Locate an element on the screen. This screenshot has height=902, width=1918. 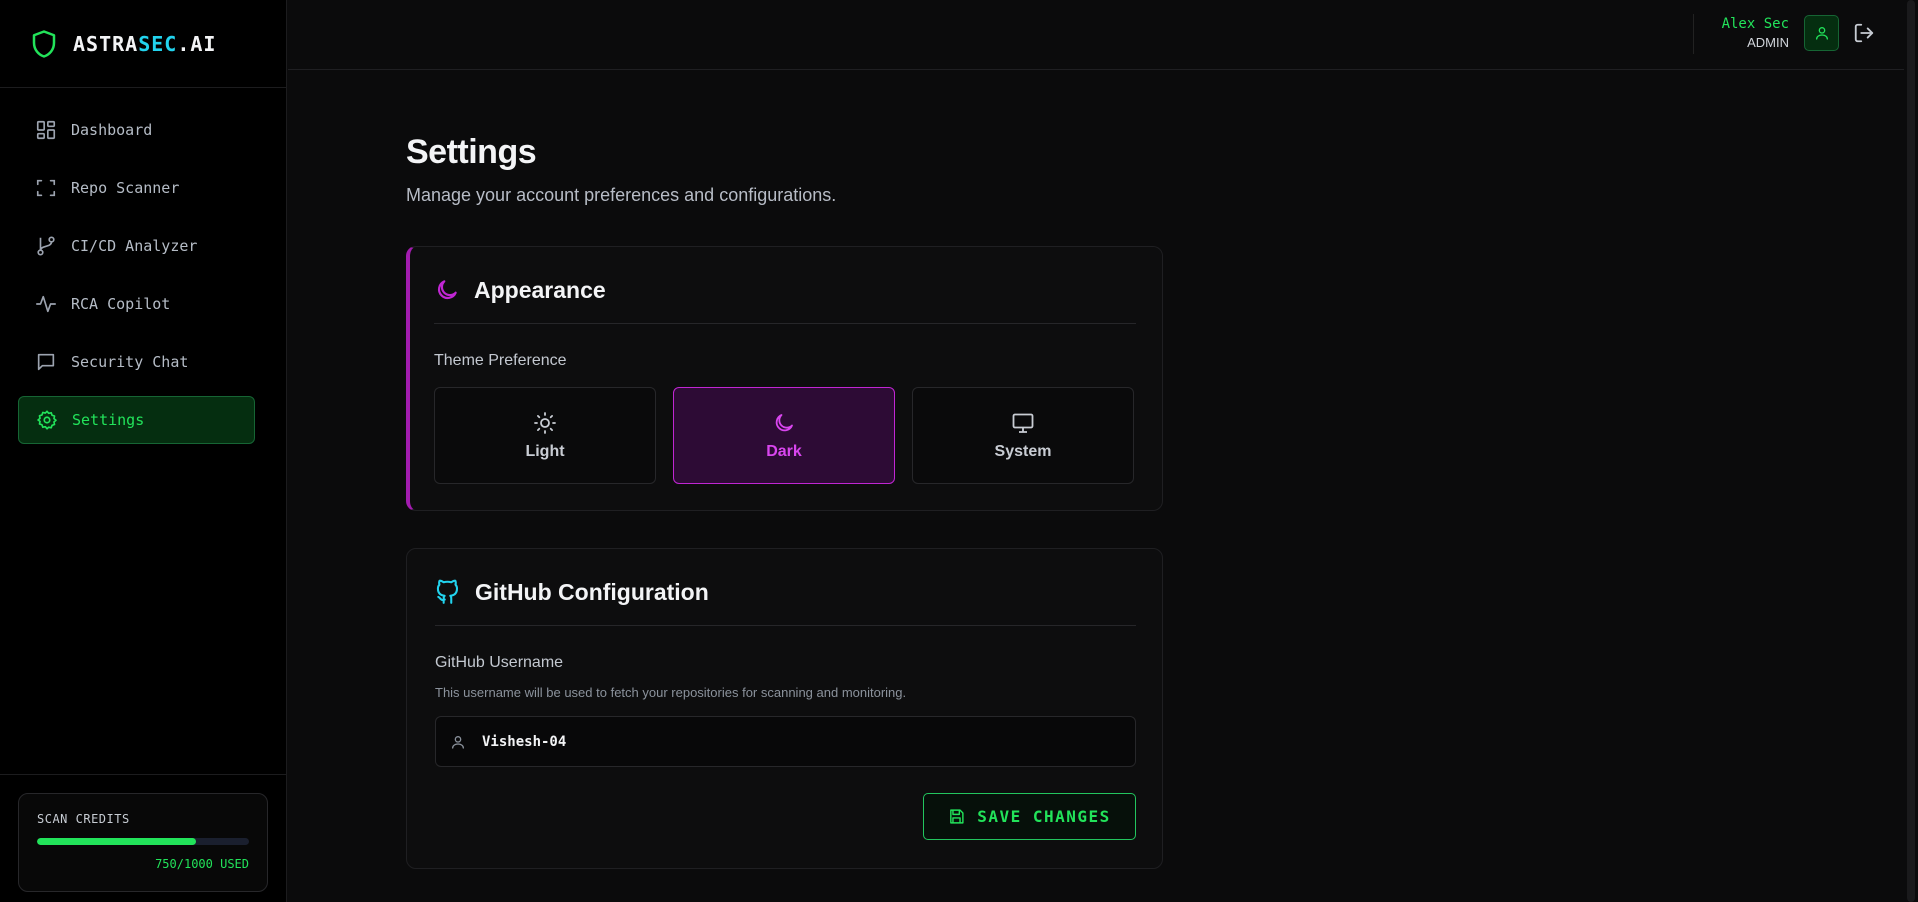
grid-icon is located at coordinates (46, 130).